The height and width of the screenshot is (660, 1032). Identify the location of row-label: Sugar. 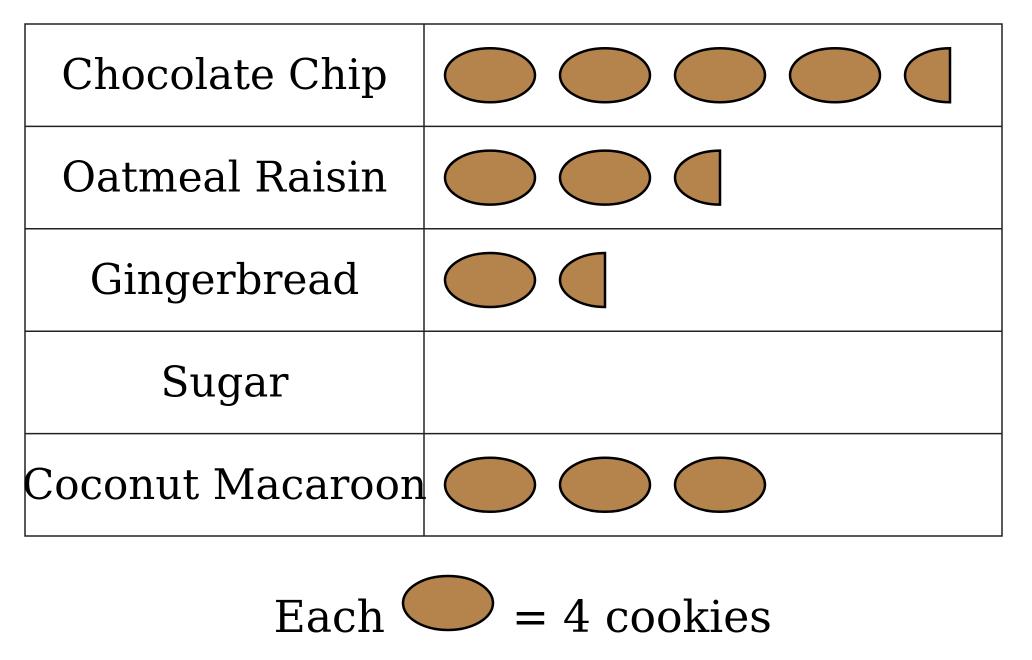
(225, 381).